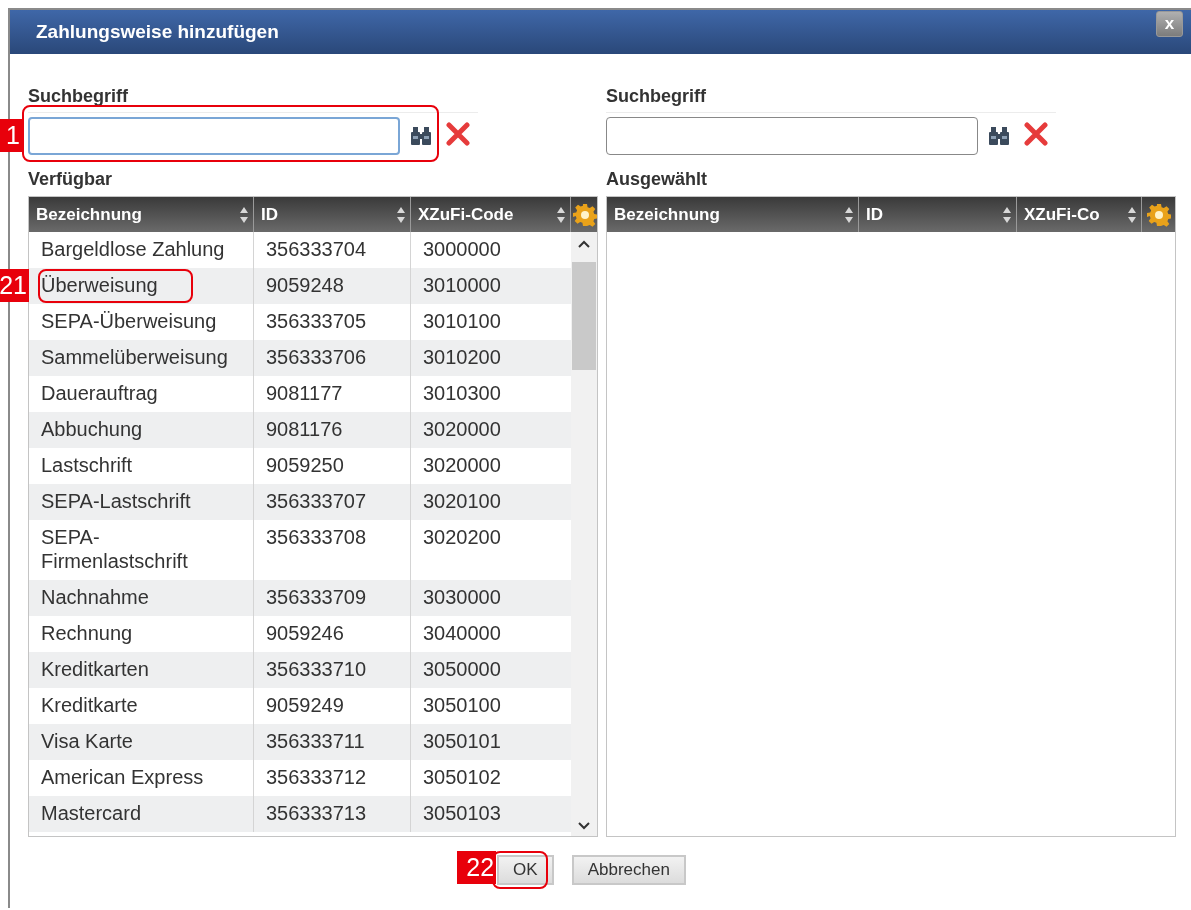 The image size is (1191, 910). I want to click on callout-badge: 21, so click(14, 285).